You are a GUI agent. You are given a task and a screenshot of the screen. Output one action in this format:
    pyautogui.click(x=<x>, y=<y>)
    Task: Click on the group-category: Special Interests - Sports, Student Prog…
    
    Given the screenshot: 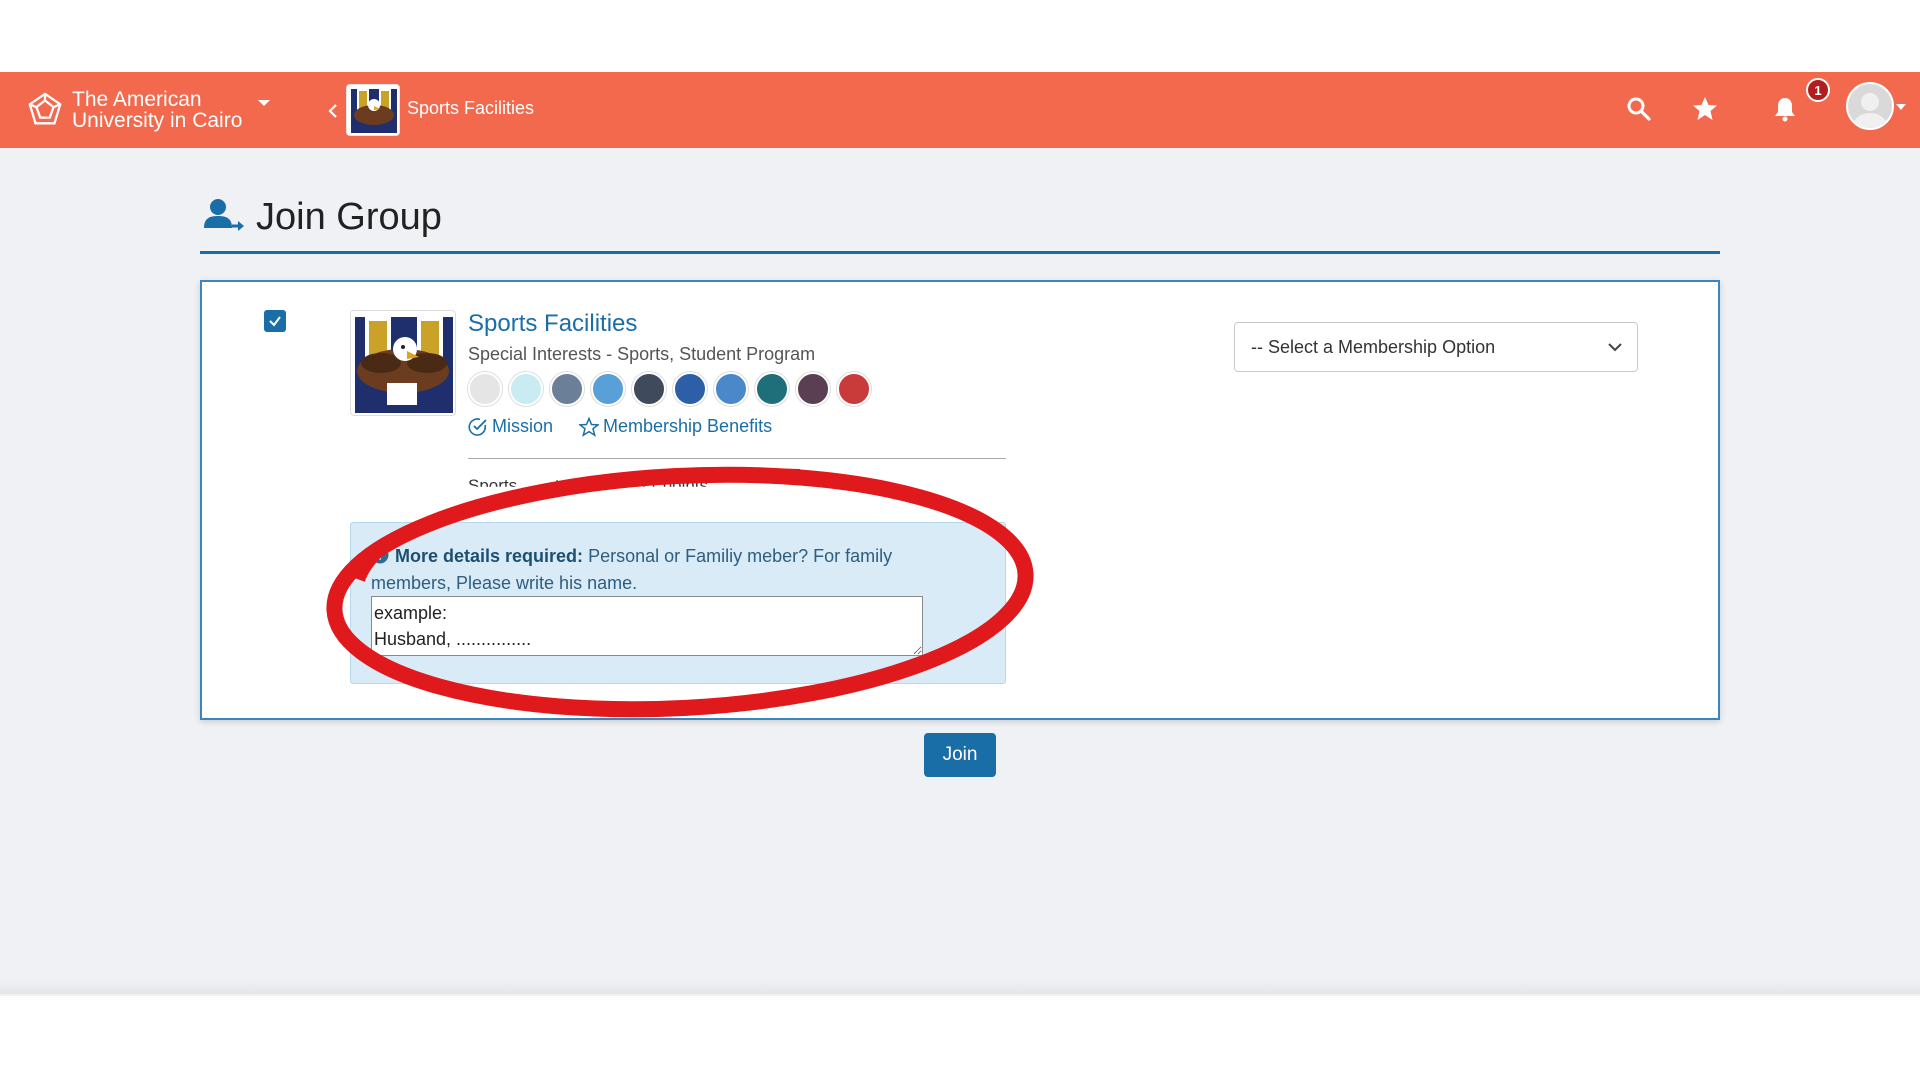 What is the action you would take?
    pyautogui.click(x=642, y=354)
    